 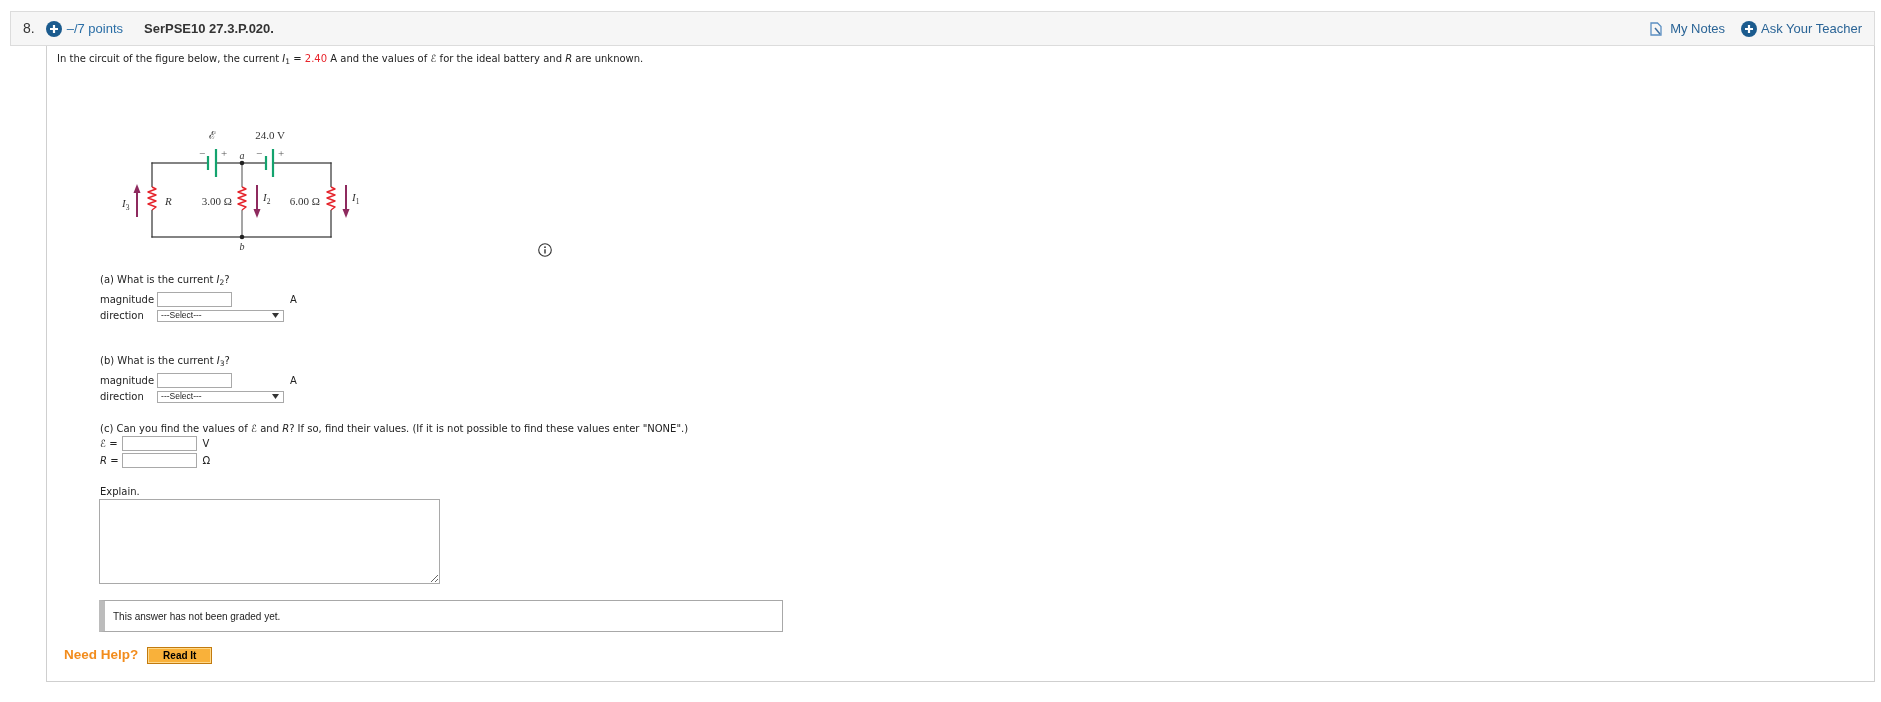 What do you see at coordinates (168, 201) in the screenshot?
I see `resistor-label: R` at bounding box center [168, 201].